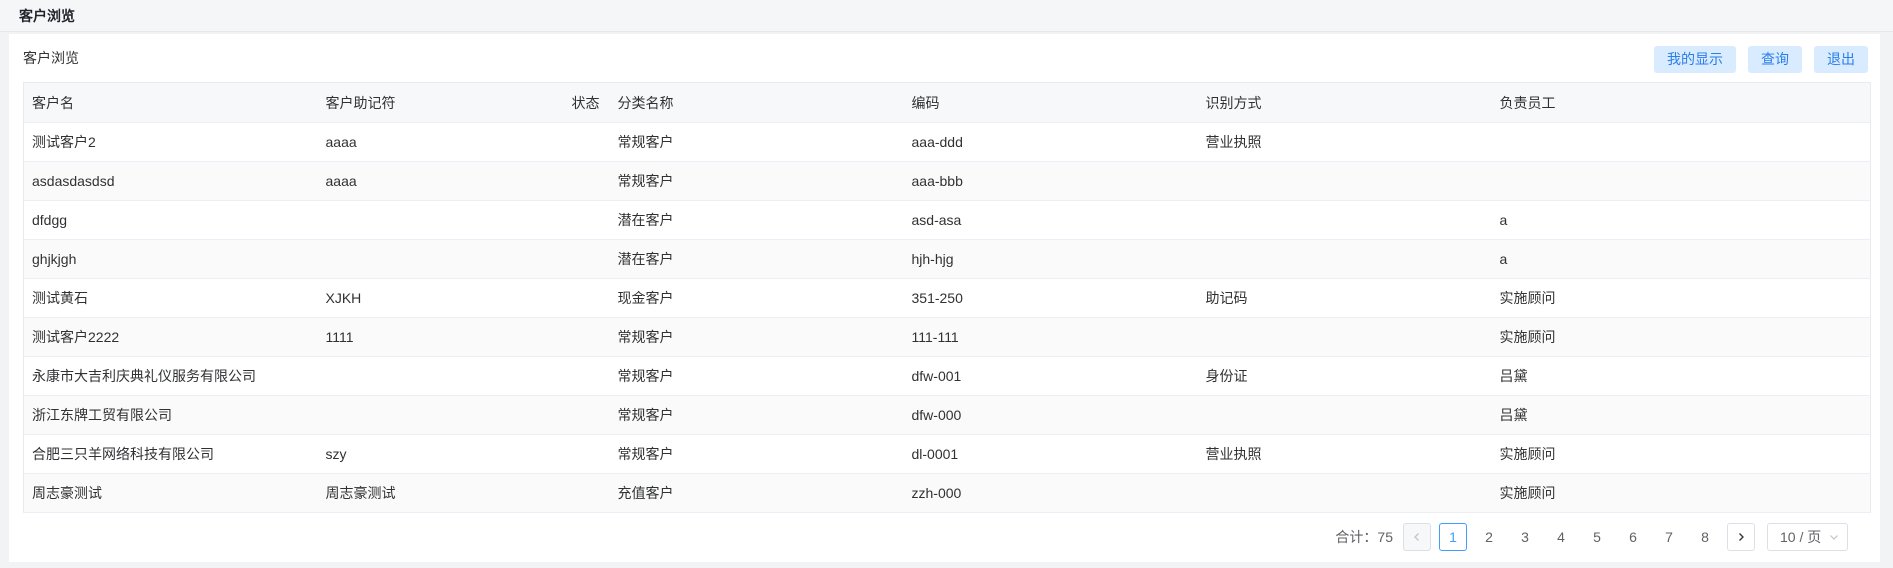 The image size is (1893, 568). I want to click on page-header: 客户浏览, so click(946, 16).